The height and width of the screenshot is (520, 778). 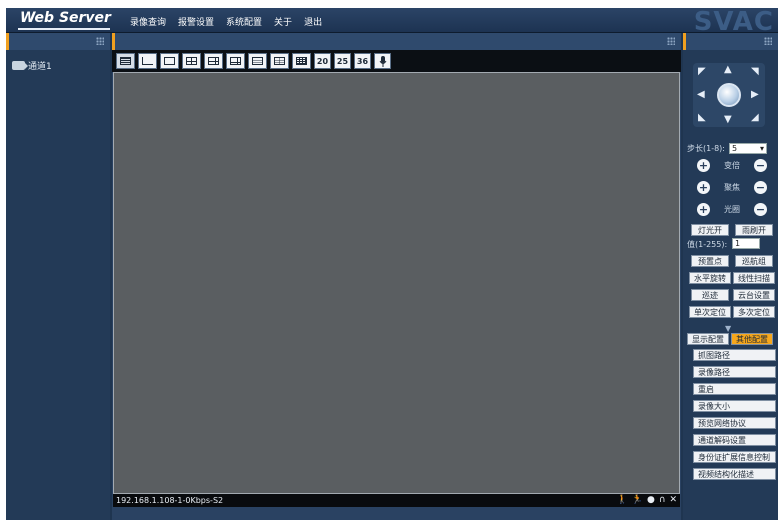 I want to click on record-icon: ●, so click(x=651, y=500).